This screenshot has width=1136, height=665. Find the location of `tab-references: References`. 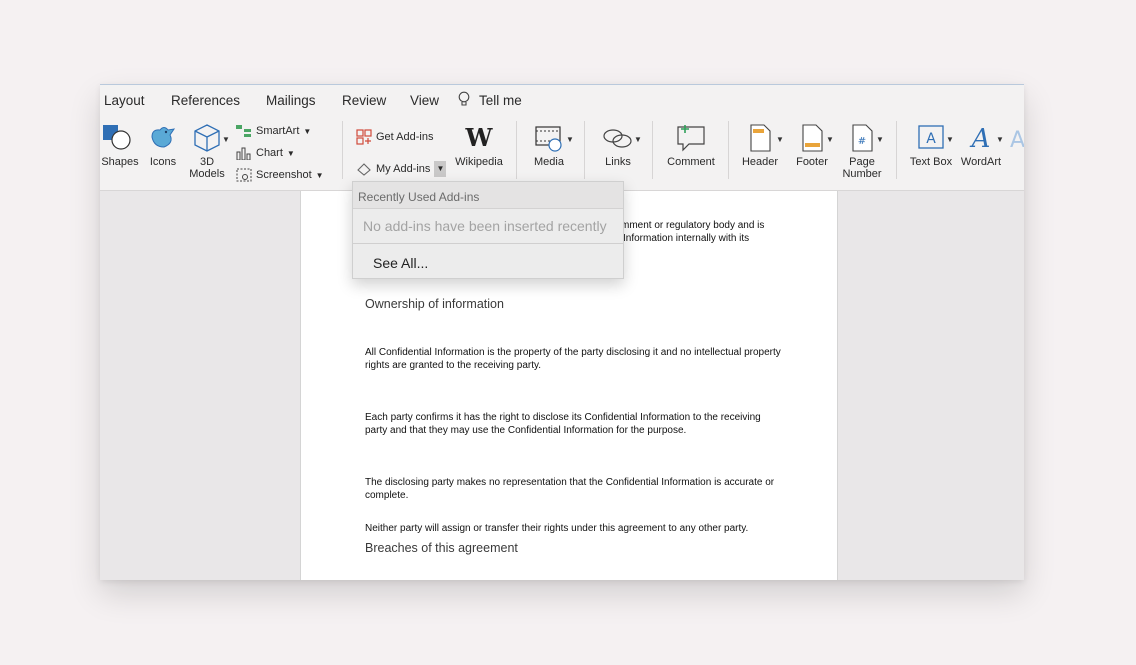

tab-references: References is located at coordinates (205, 100).